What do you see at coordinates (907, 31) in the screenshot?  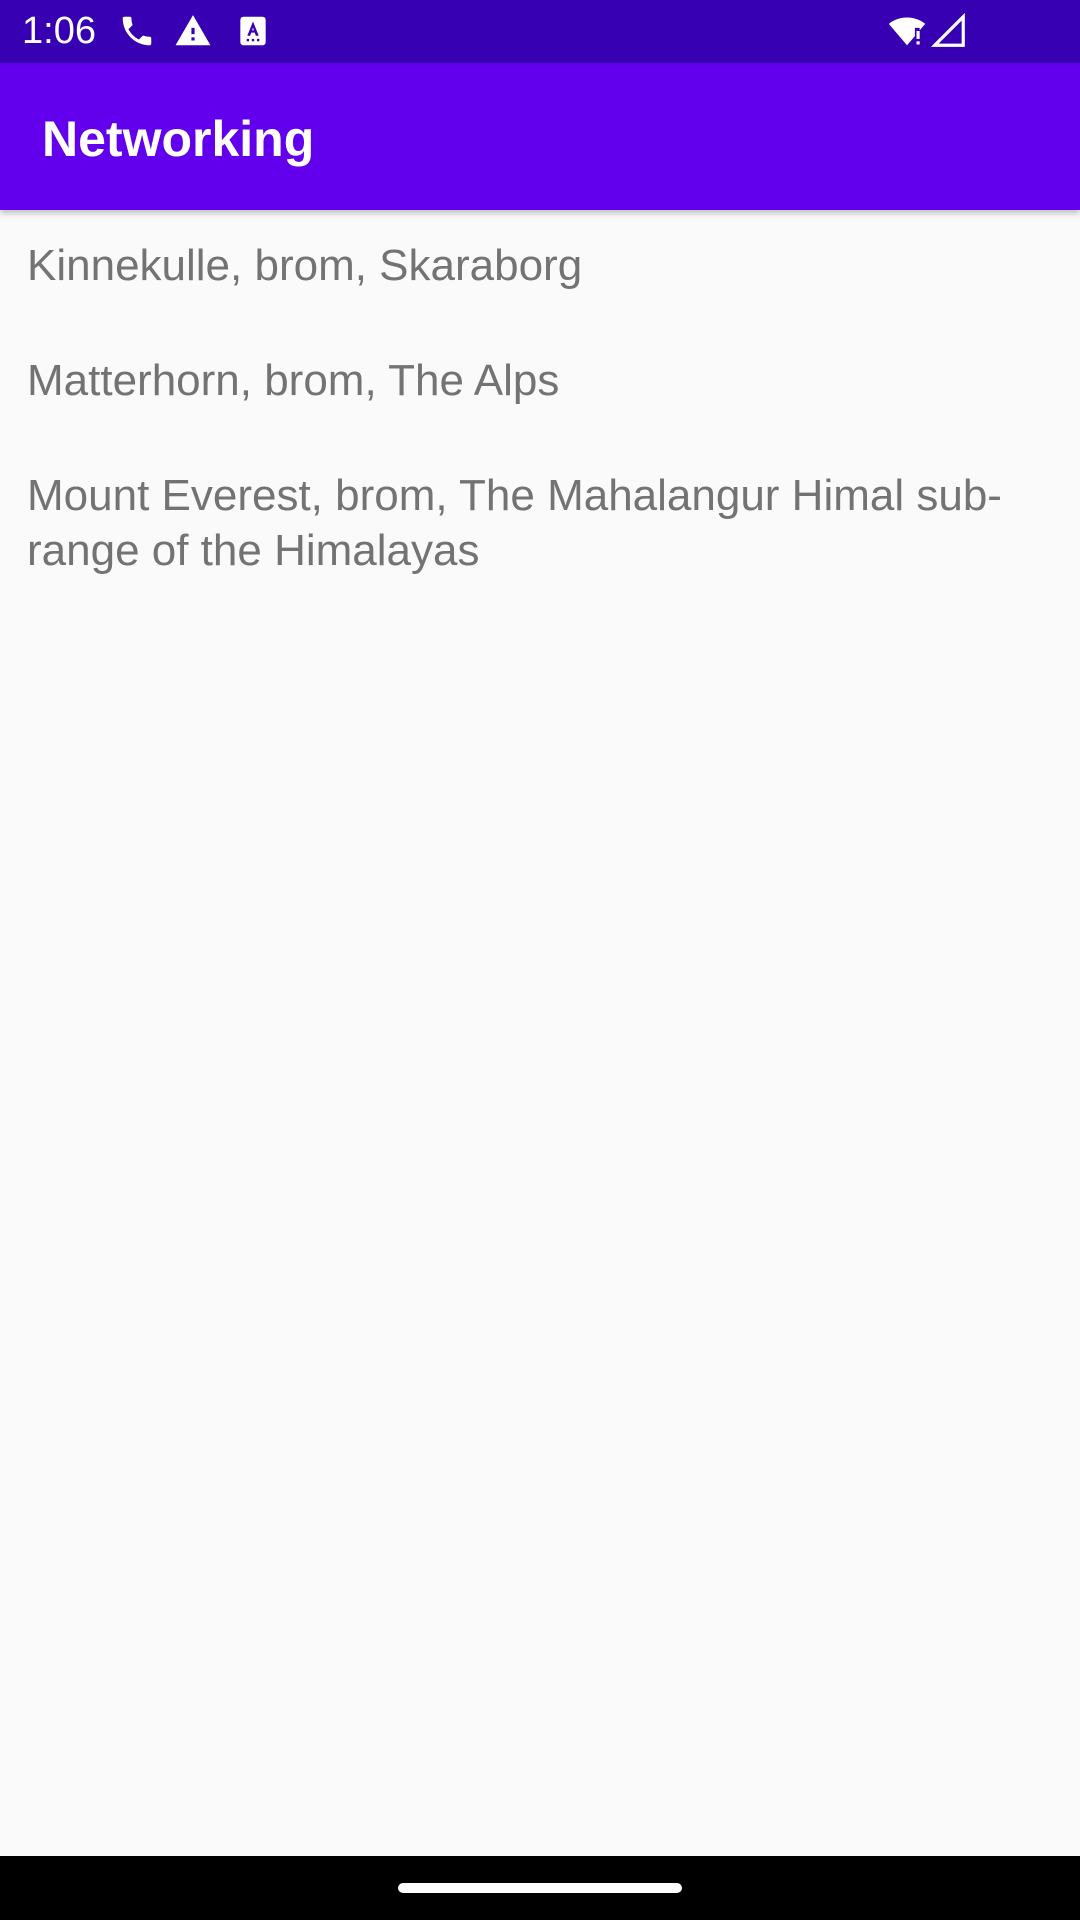 I see `wifi-alert-icon` at bounding box center [907, 31].